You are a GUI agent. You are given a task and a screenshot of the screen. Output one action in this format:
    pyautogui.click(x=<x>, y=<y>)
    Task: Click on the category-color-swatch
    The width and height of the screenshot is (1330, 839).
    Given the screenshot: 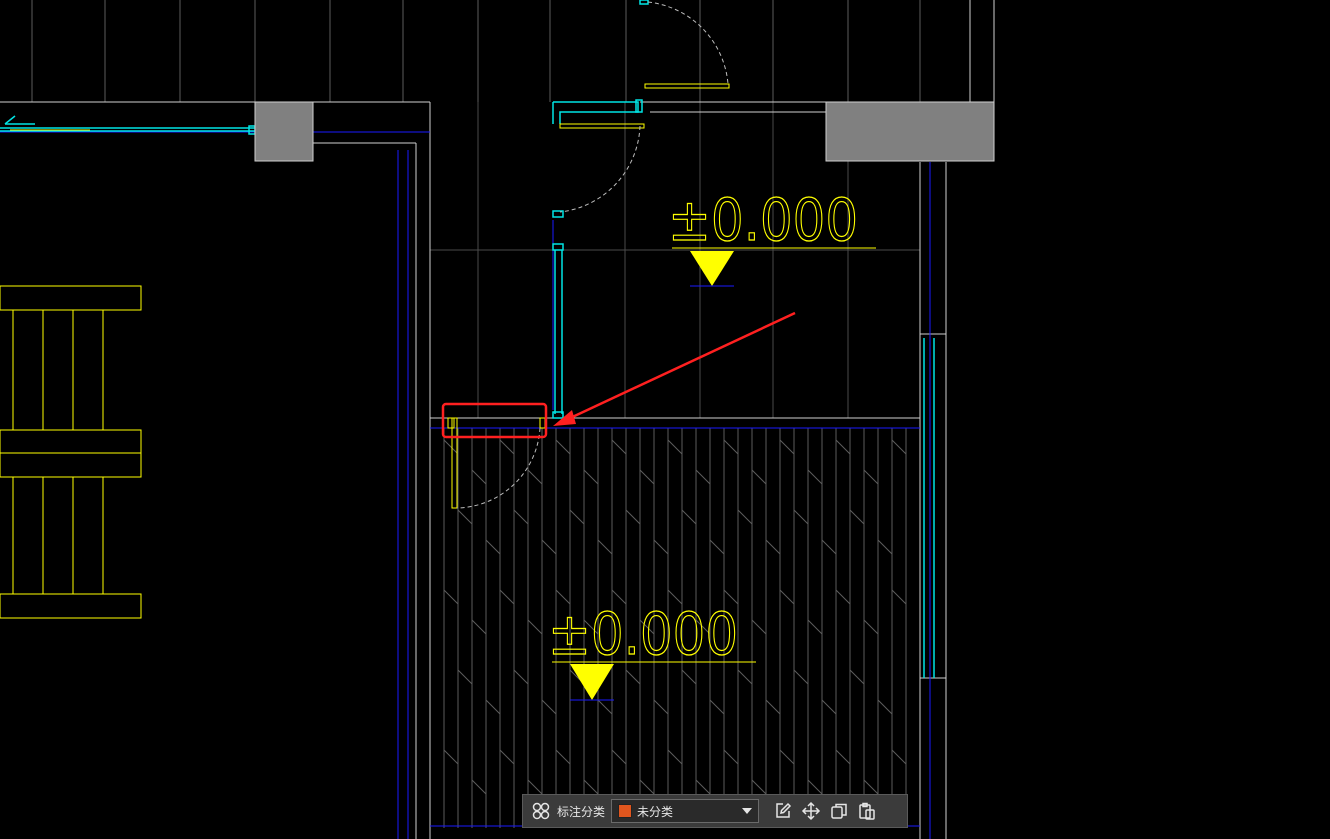 What is the action you would take?
    pyautogui.click(x=625, y=811)
    